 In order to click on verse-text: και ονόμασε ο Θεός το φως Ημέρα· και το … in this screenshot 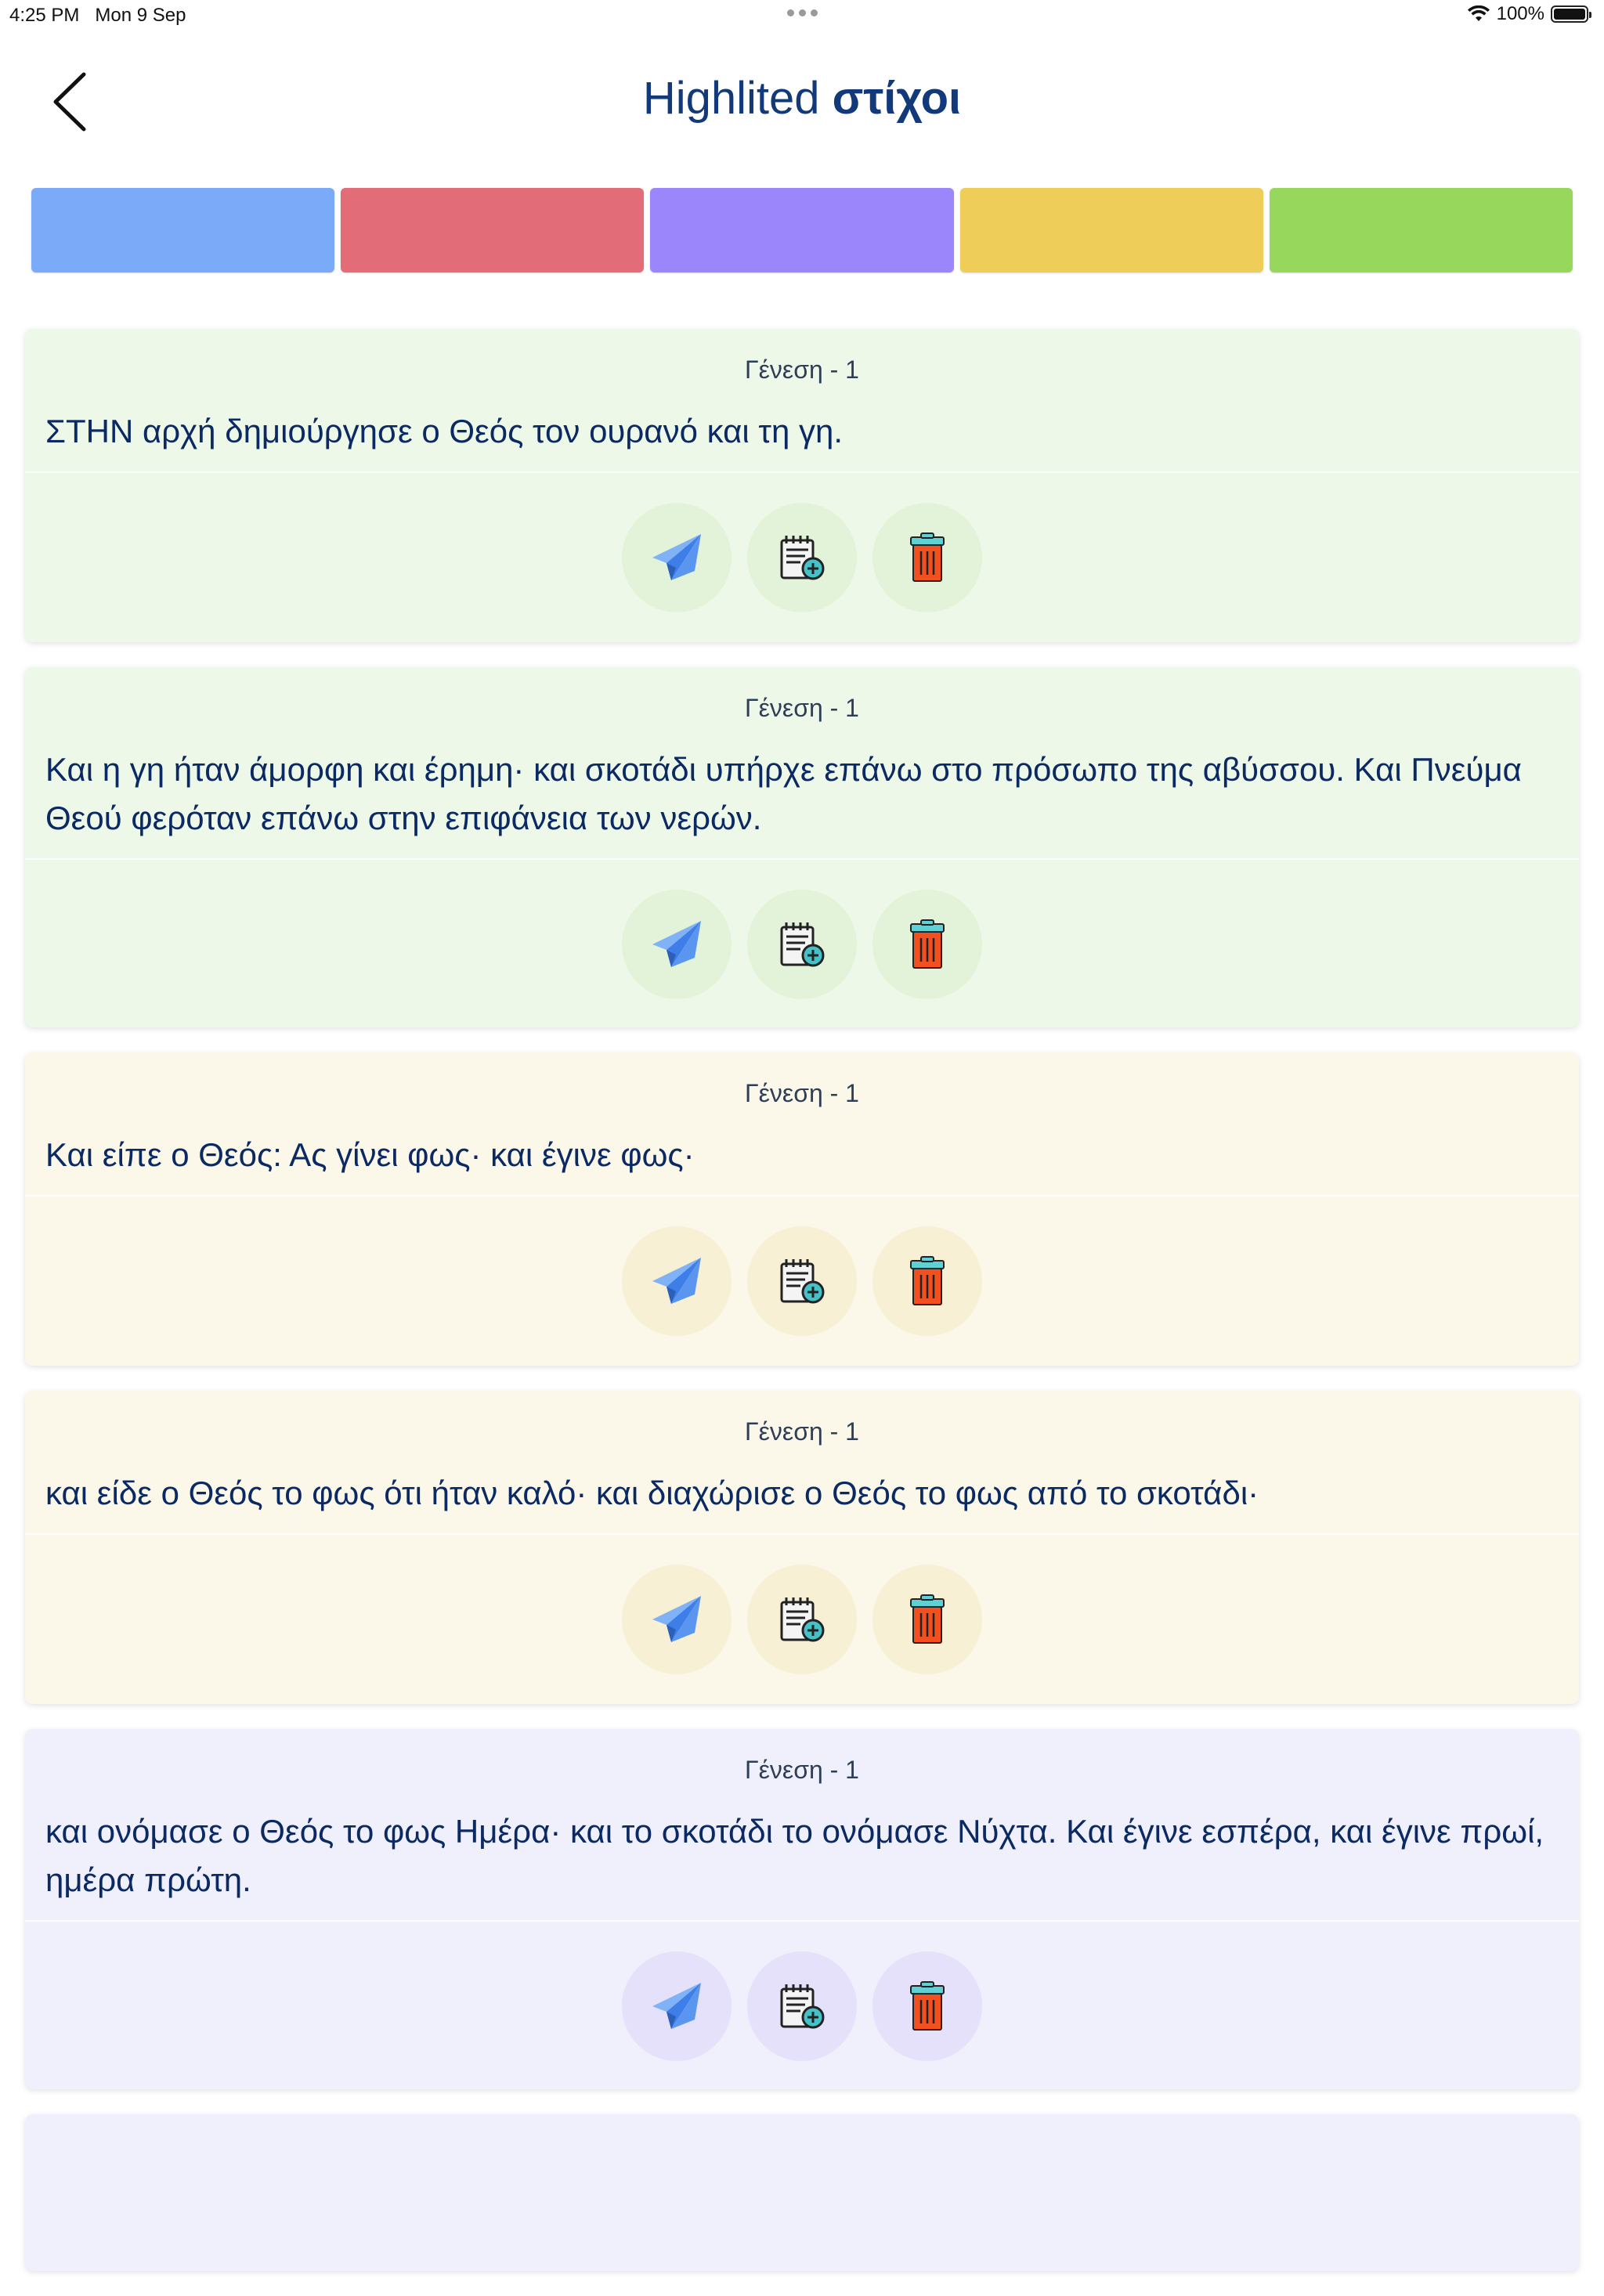, I will do `click(794, 1855)`.